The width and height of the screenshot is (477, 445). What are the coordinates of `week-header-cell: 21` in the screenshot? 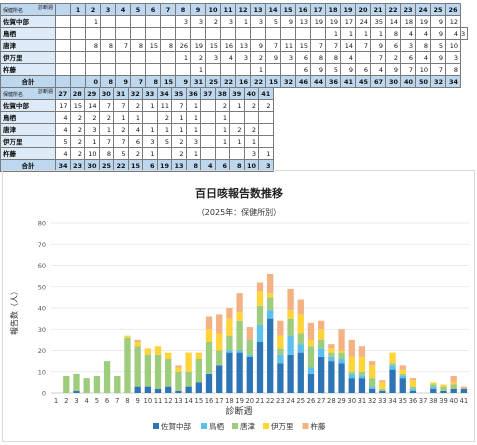 It's located at (378, 9).